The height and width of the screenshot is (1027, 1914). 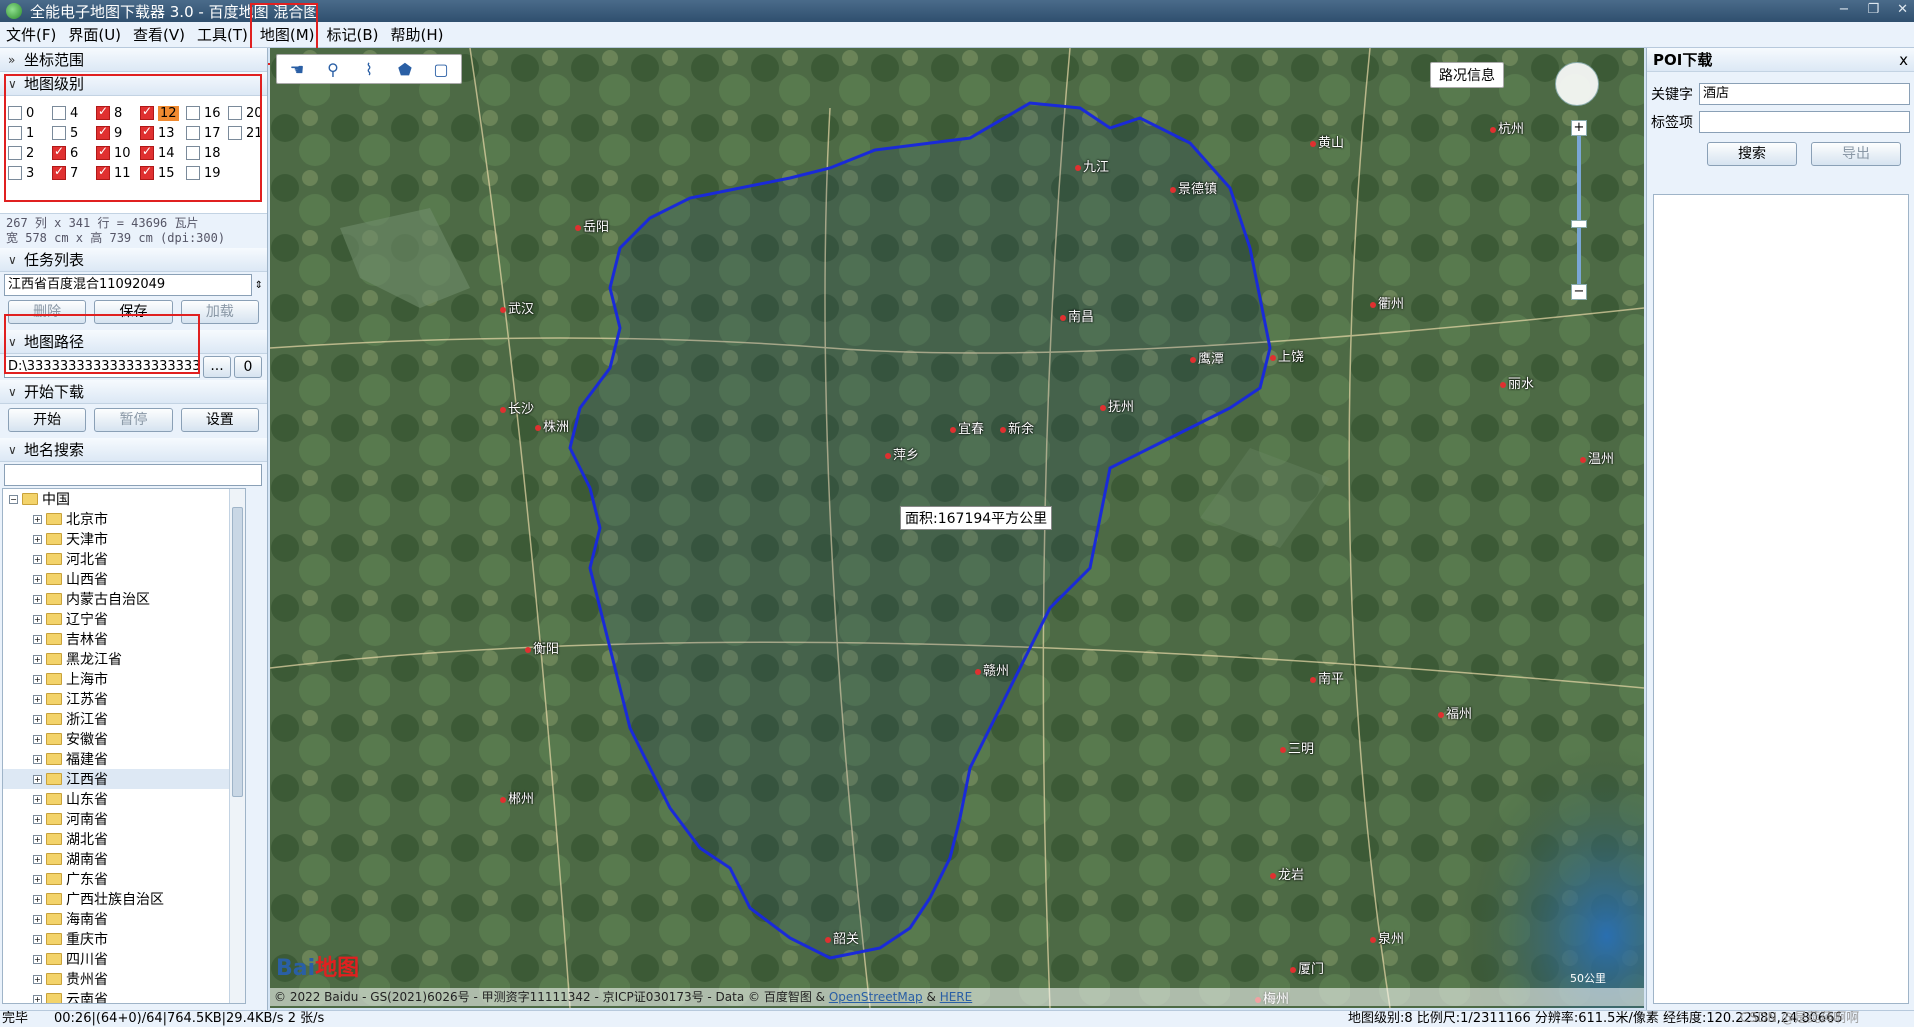 I want to click on tree-item: + 重庆市, so click(x=124, y=939).